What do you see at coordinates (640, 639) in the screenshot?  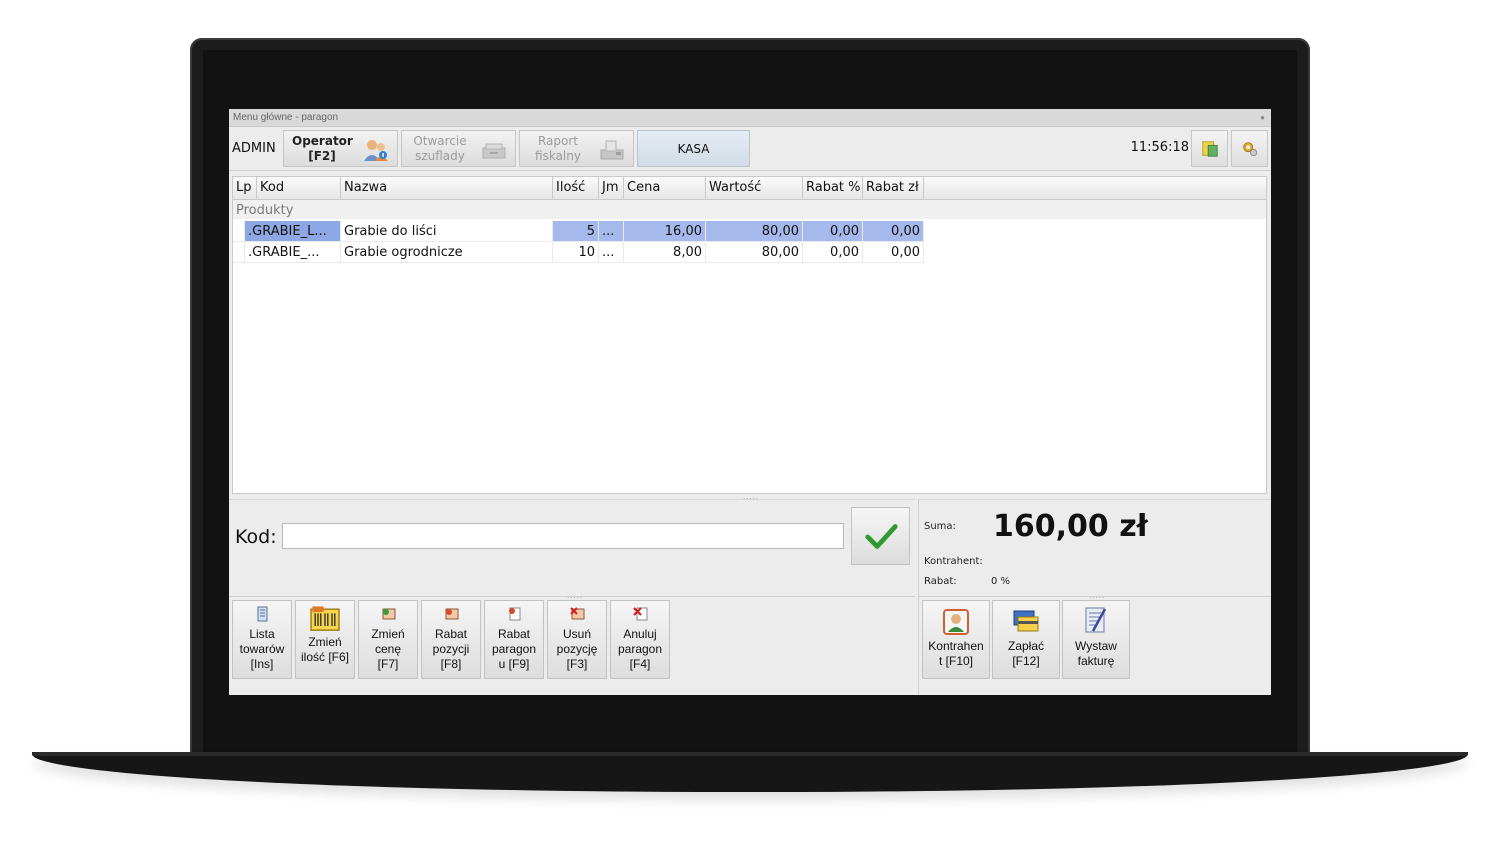 I see `cancel-receipt-button: Anuluj paragon [F4]` at bounding box center [640, 639].